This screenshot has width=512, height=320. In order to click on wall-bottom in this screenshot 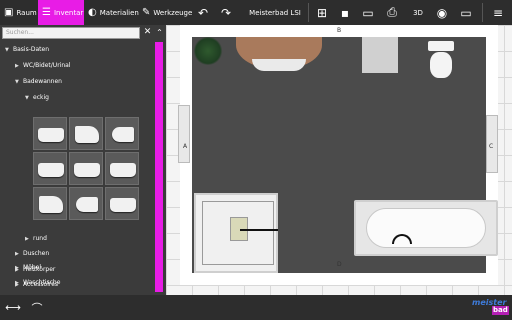, I will do `click(339, 279)`.